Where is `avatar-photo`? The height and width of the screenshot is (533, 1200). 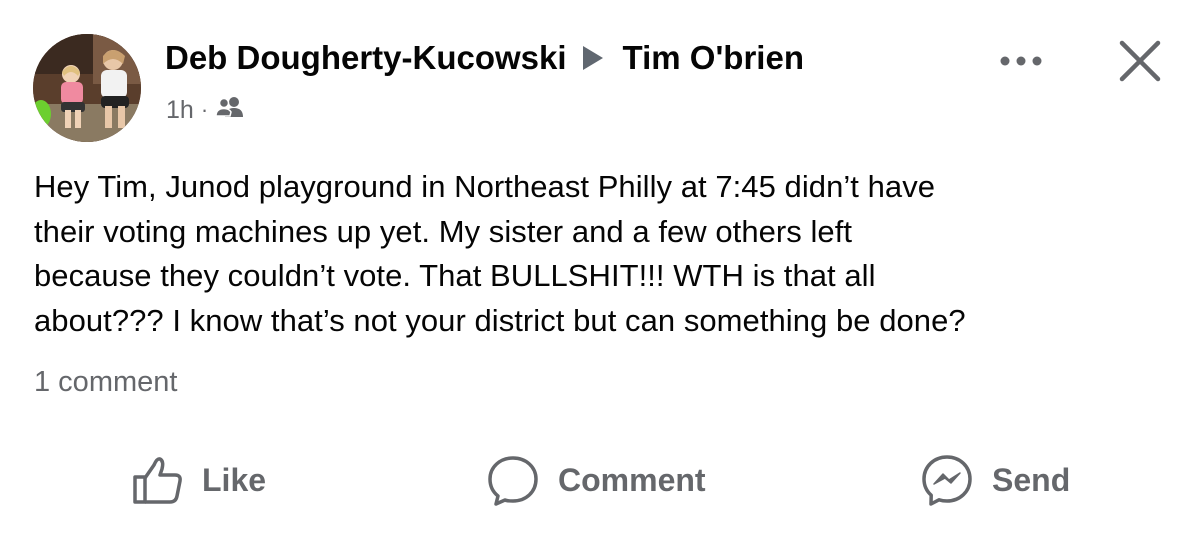
avatar-photo is located at coordinates (87, 88).